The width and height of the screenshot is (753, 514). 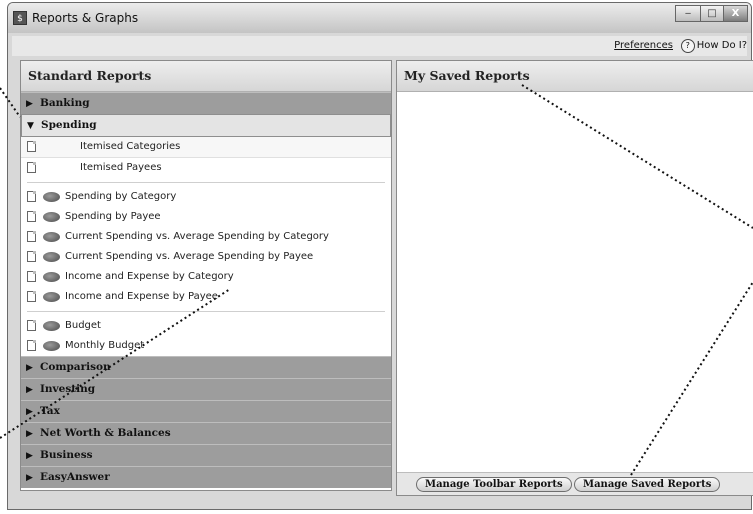 What do you see at coordinates (206, 197) in the screenshot?
I see `report-spending-by-category: Spending by Category` at bounding box center [206, 197].